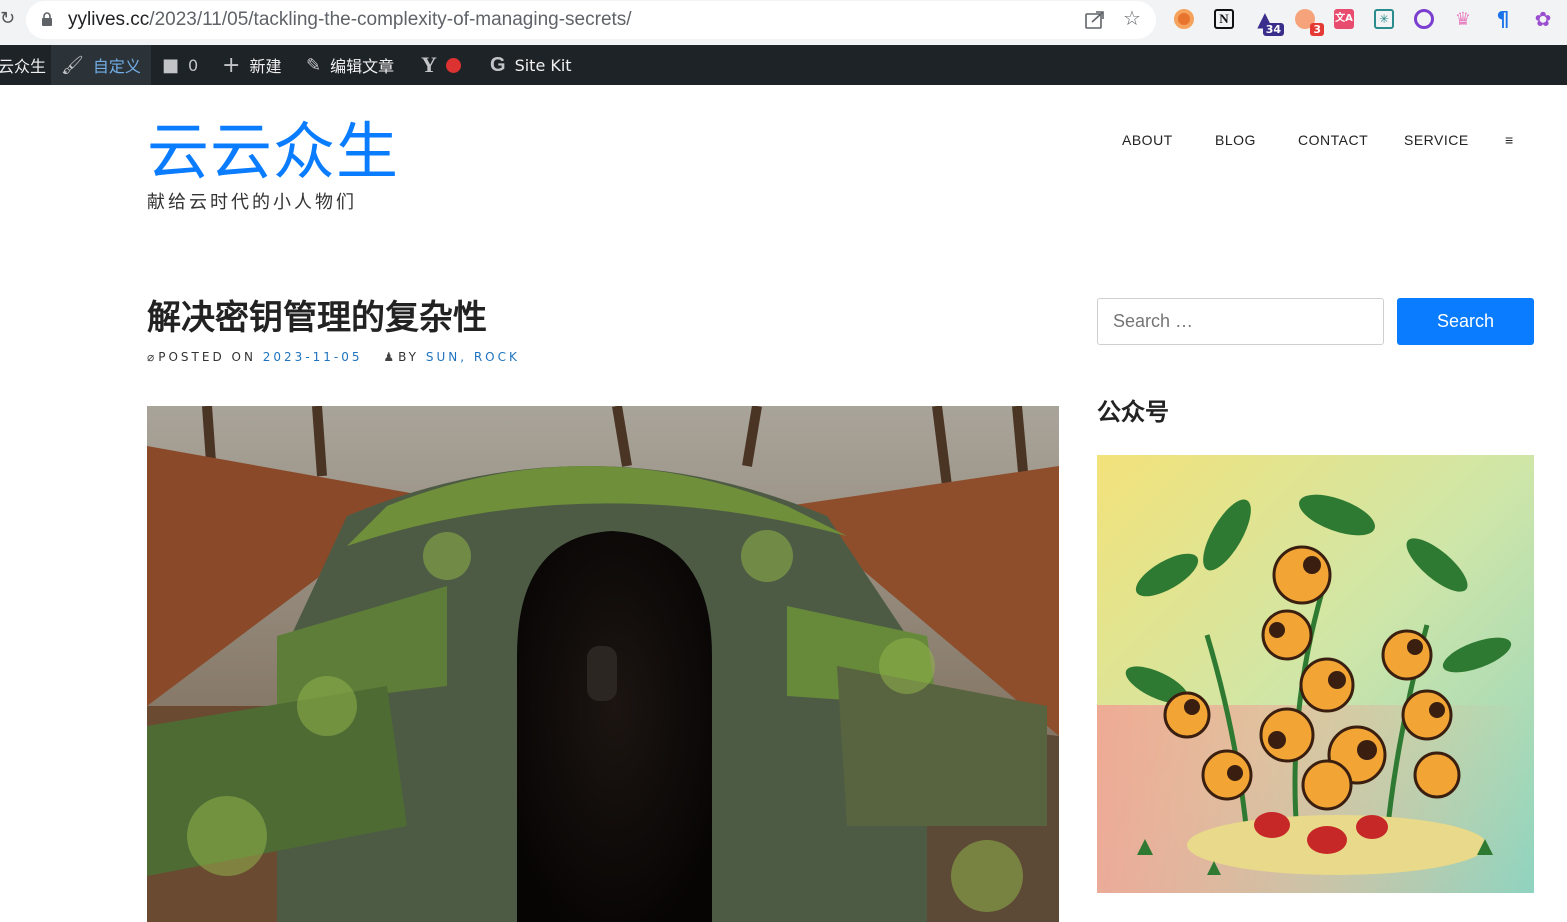 The height and width of the screenshot is (922, 1567). What do you see at coordinates (1224, 19) in the screenshot?
I see `notion-icon: N` at bounding box center [1224, 19].